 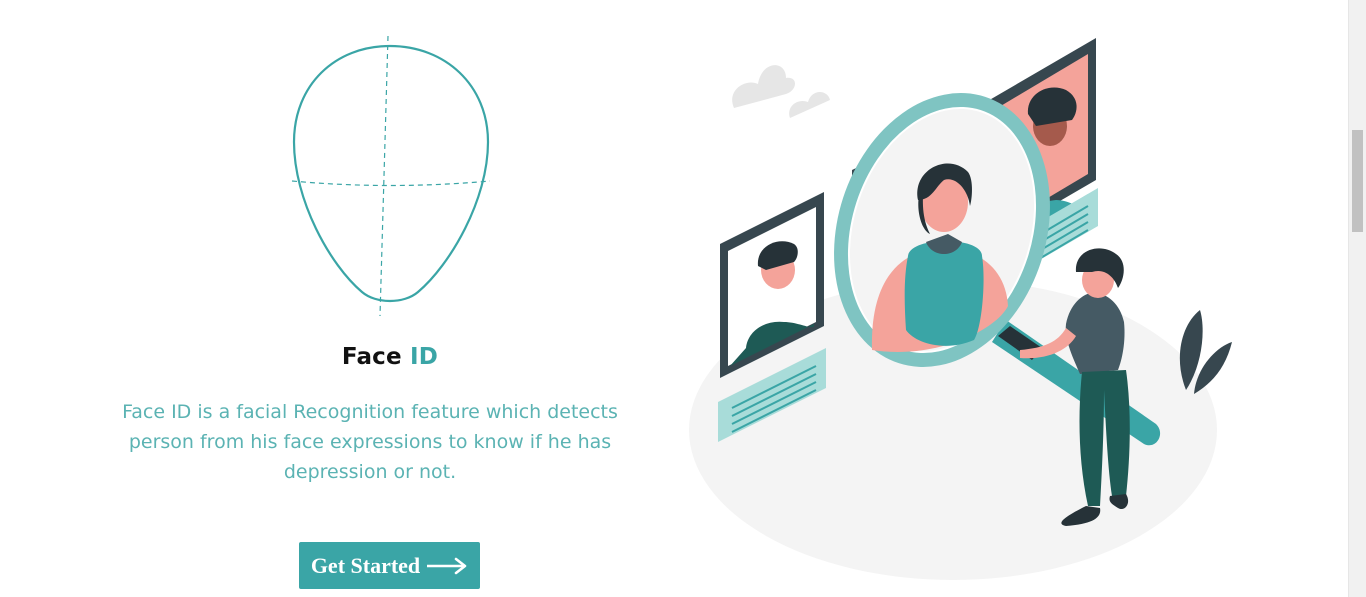 I want to click on page-scrollbar, so click(x=1357, y=298).